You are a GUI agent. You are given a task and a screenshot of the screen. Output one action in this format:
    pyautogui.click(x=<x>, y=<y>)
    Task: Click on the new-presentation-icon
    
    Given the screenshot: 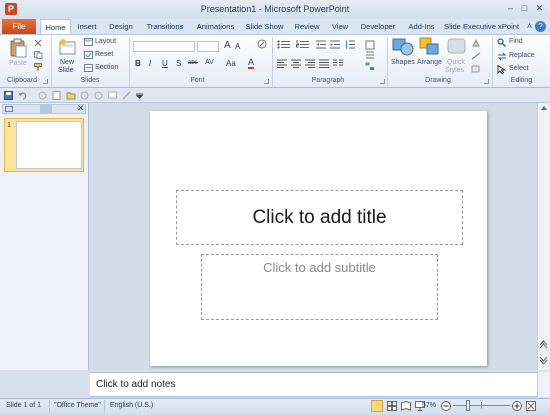 What is the action you would take?
    pyautogui.click(x=57, y=95)
    